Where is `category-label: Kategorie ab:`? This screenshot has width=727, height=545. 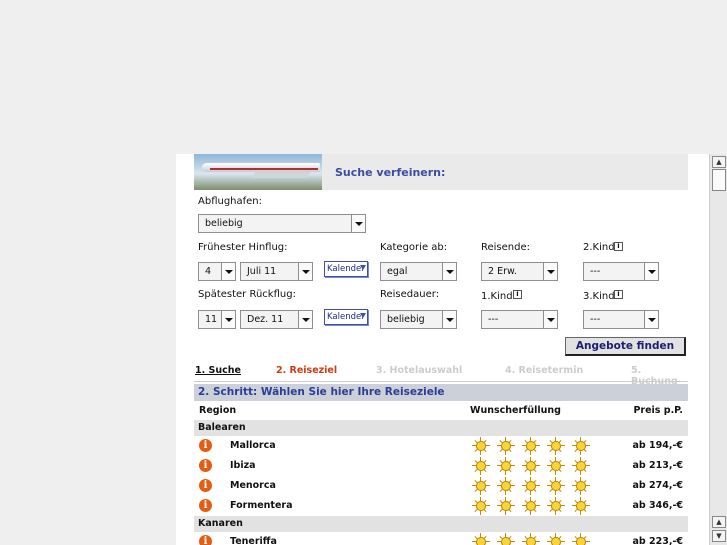 category-label: Kategorie ab: is located at coordinates (414, 247).